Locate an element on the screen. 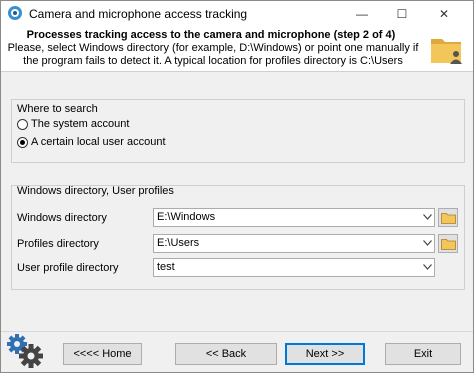 This screenshot has width=474, height=373. next-button: Next >> is located at coordinates (325, 354).